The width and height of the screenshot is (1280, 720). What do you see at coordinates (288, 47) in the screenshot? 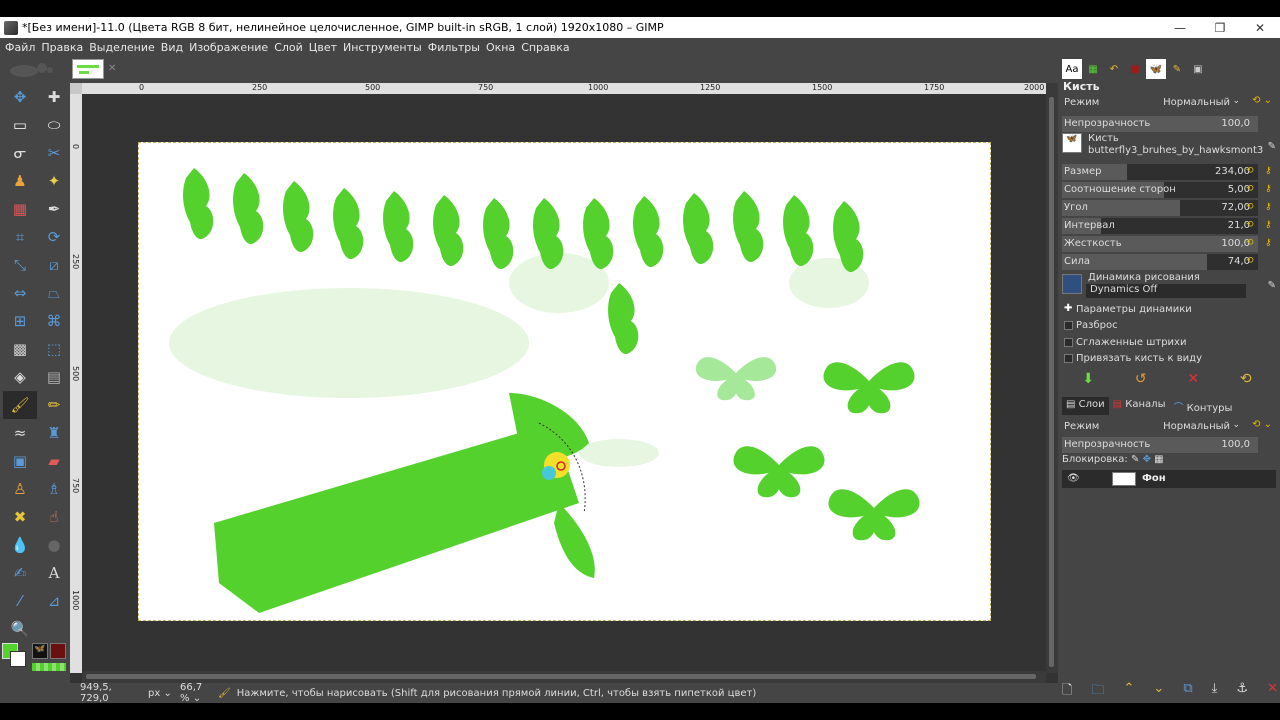
I see `menu-layer: Слой` at bounding box center [288, 47].